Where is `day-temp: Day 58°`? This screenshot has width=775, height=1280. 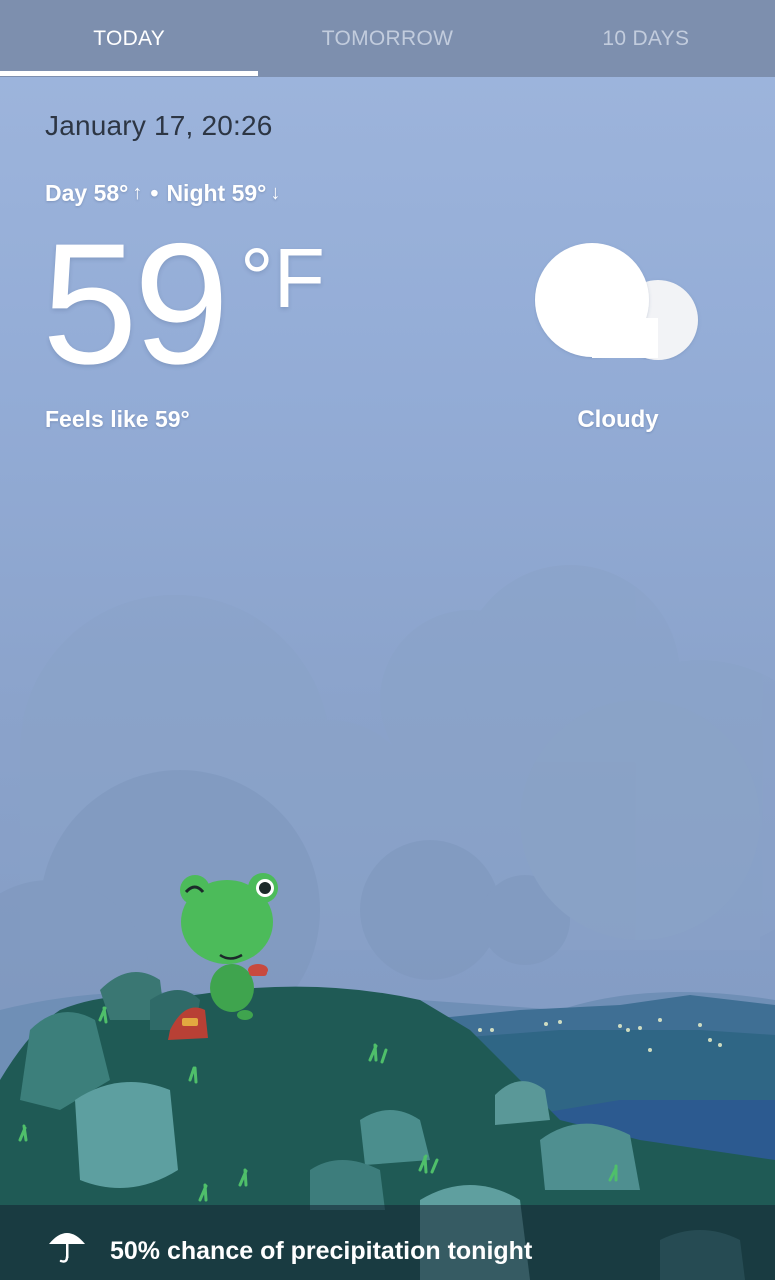
day-temp: Day 58° is located at coordinates (87, 193).